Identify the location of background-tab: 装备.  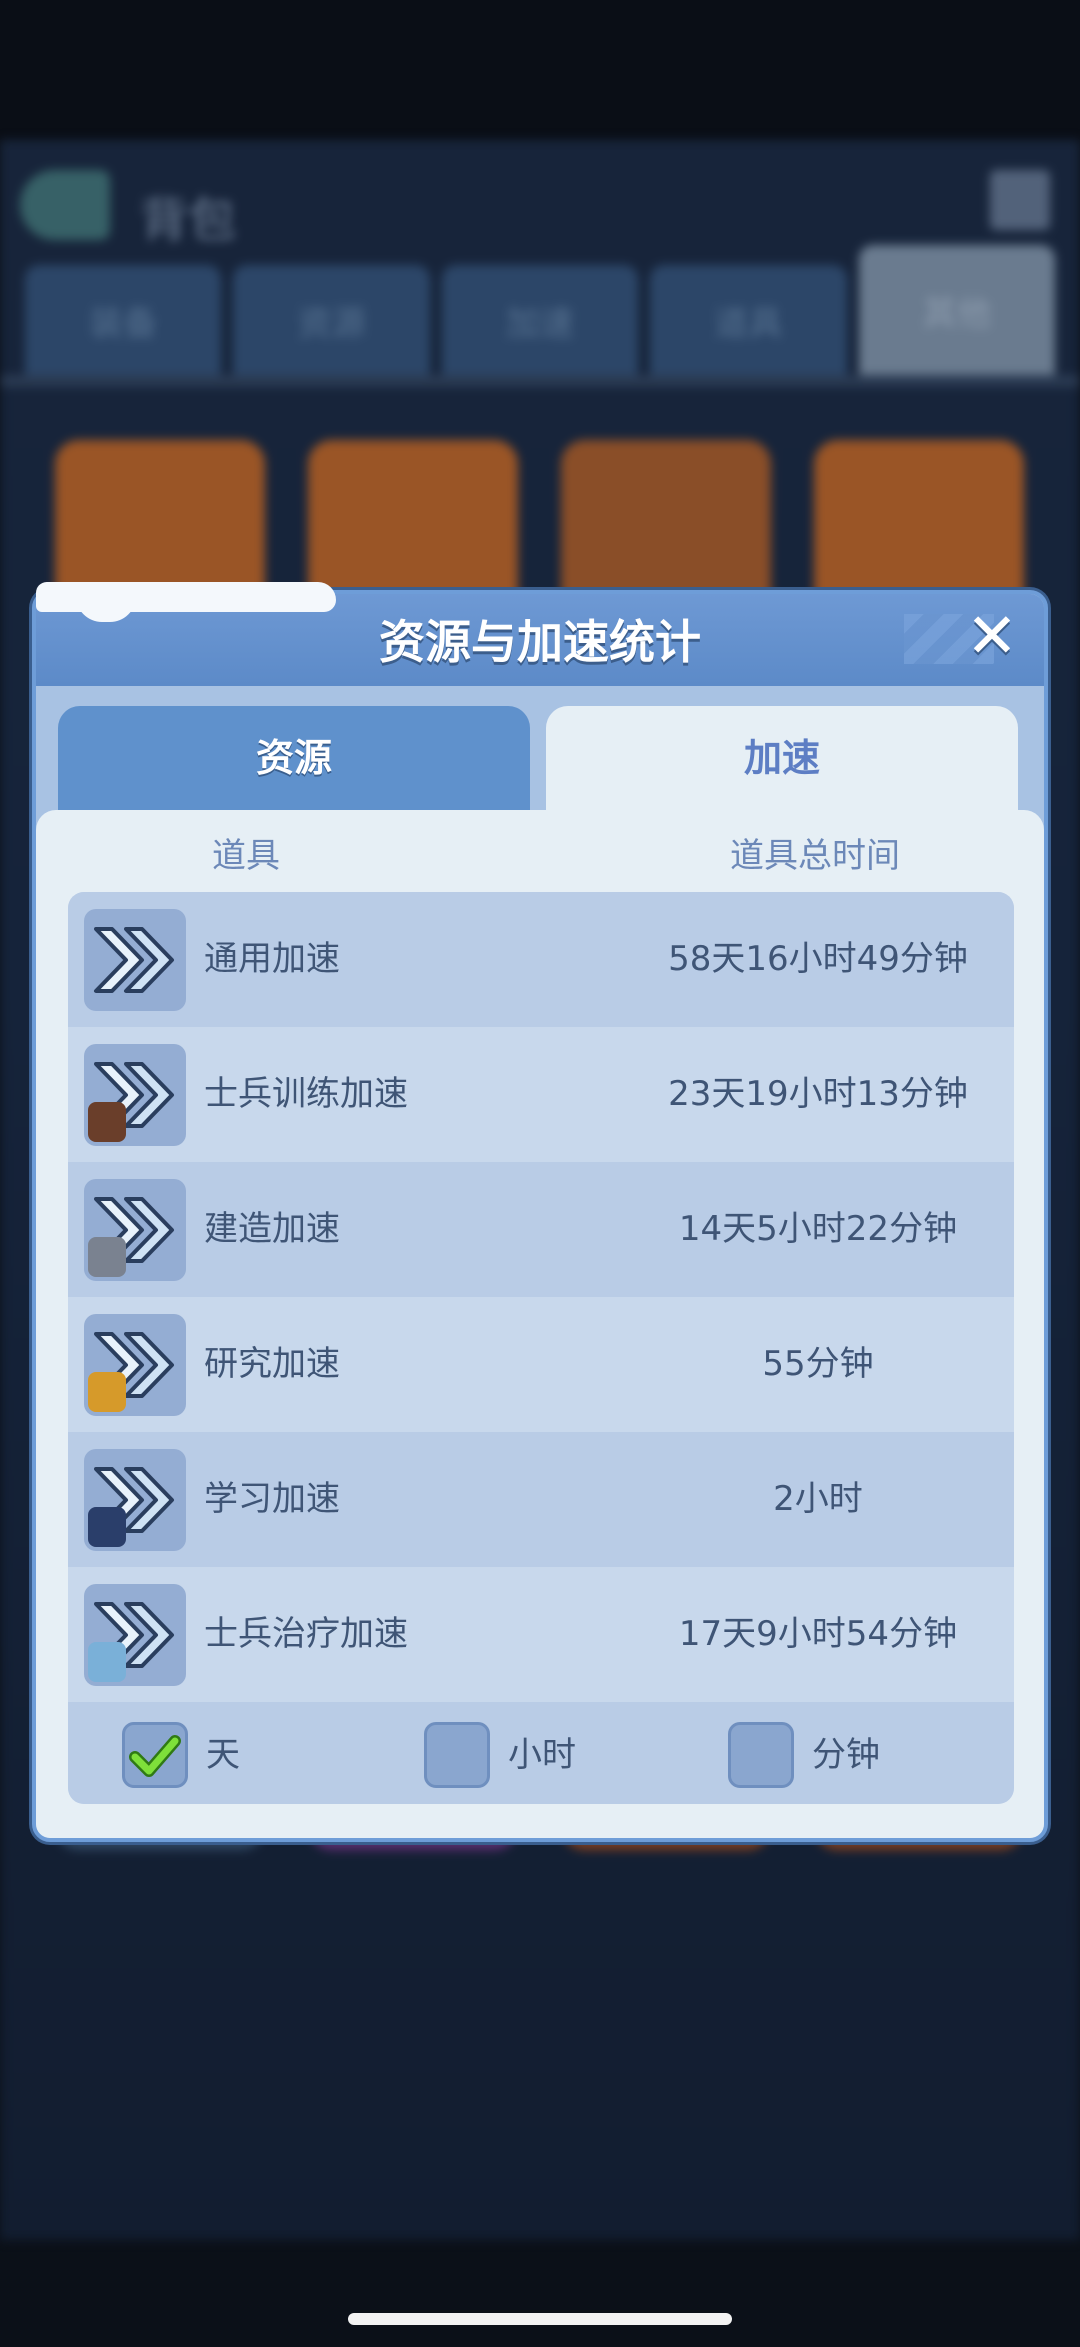
(123, 320).